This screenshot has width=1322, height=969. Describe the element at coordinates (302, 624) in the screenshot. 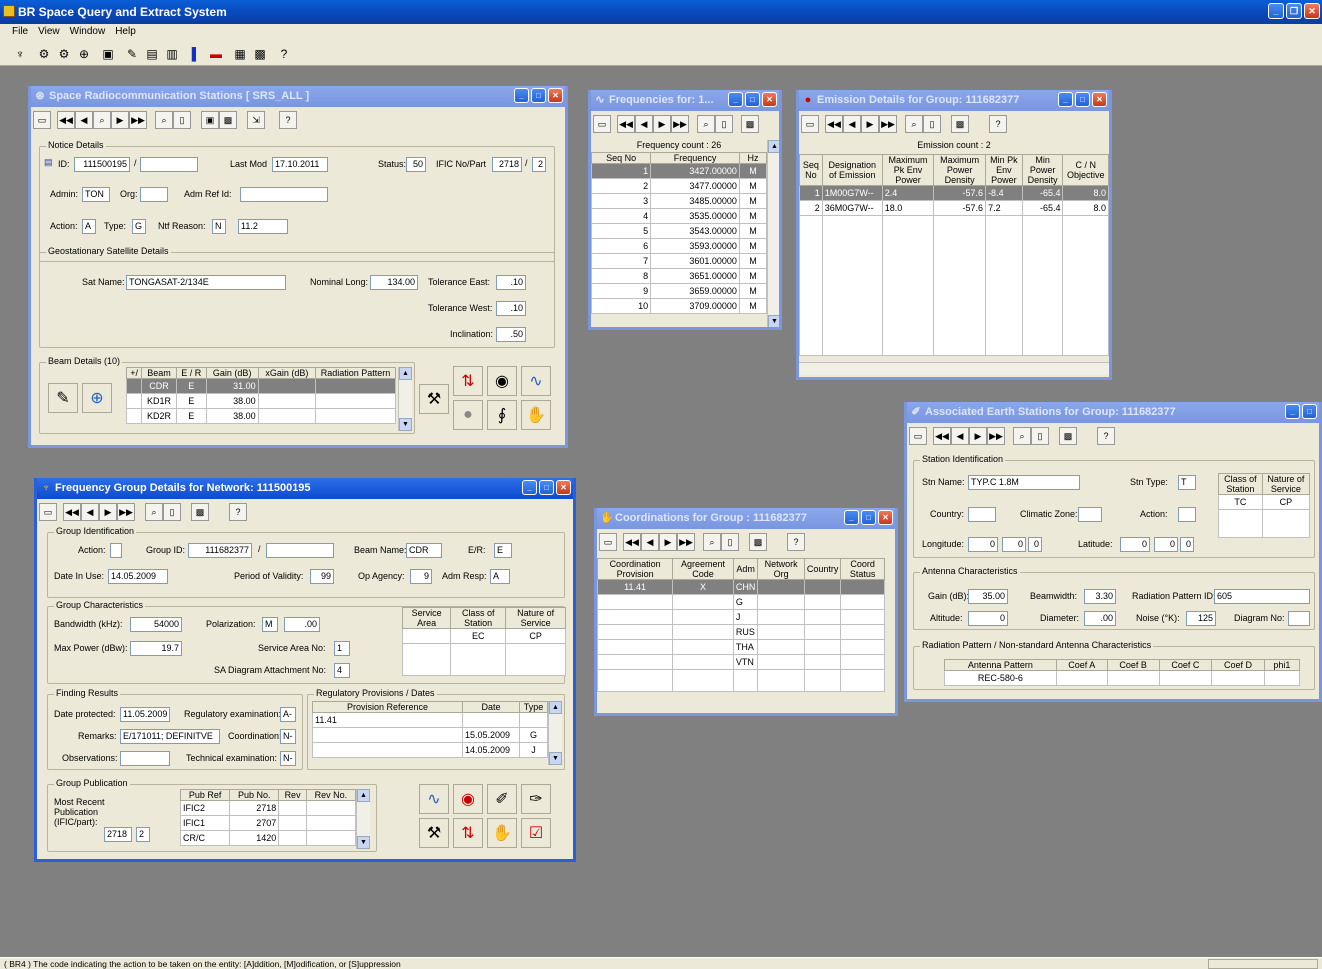

I see `polarization-angle-field: .00` at that location.